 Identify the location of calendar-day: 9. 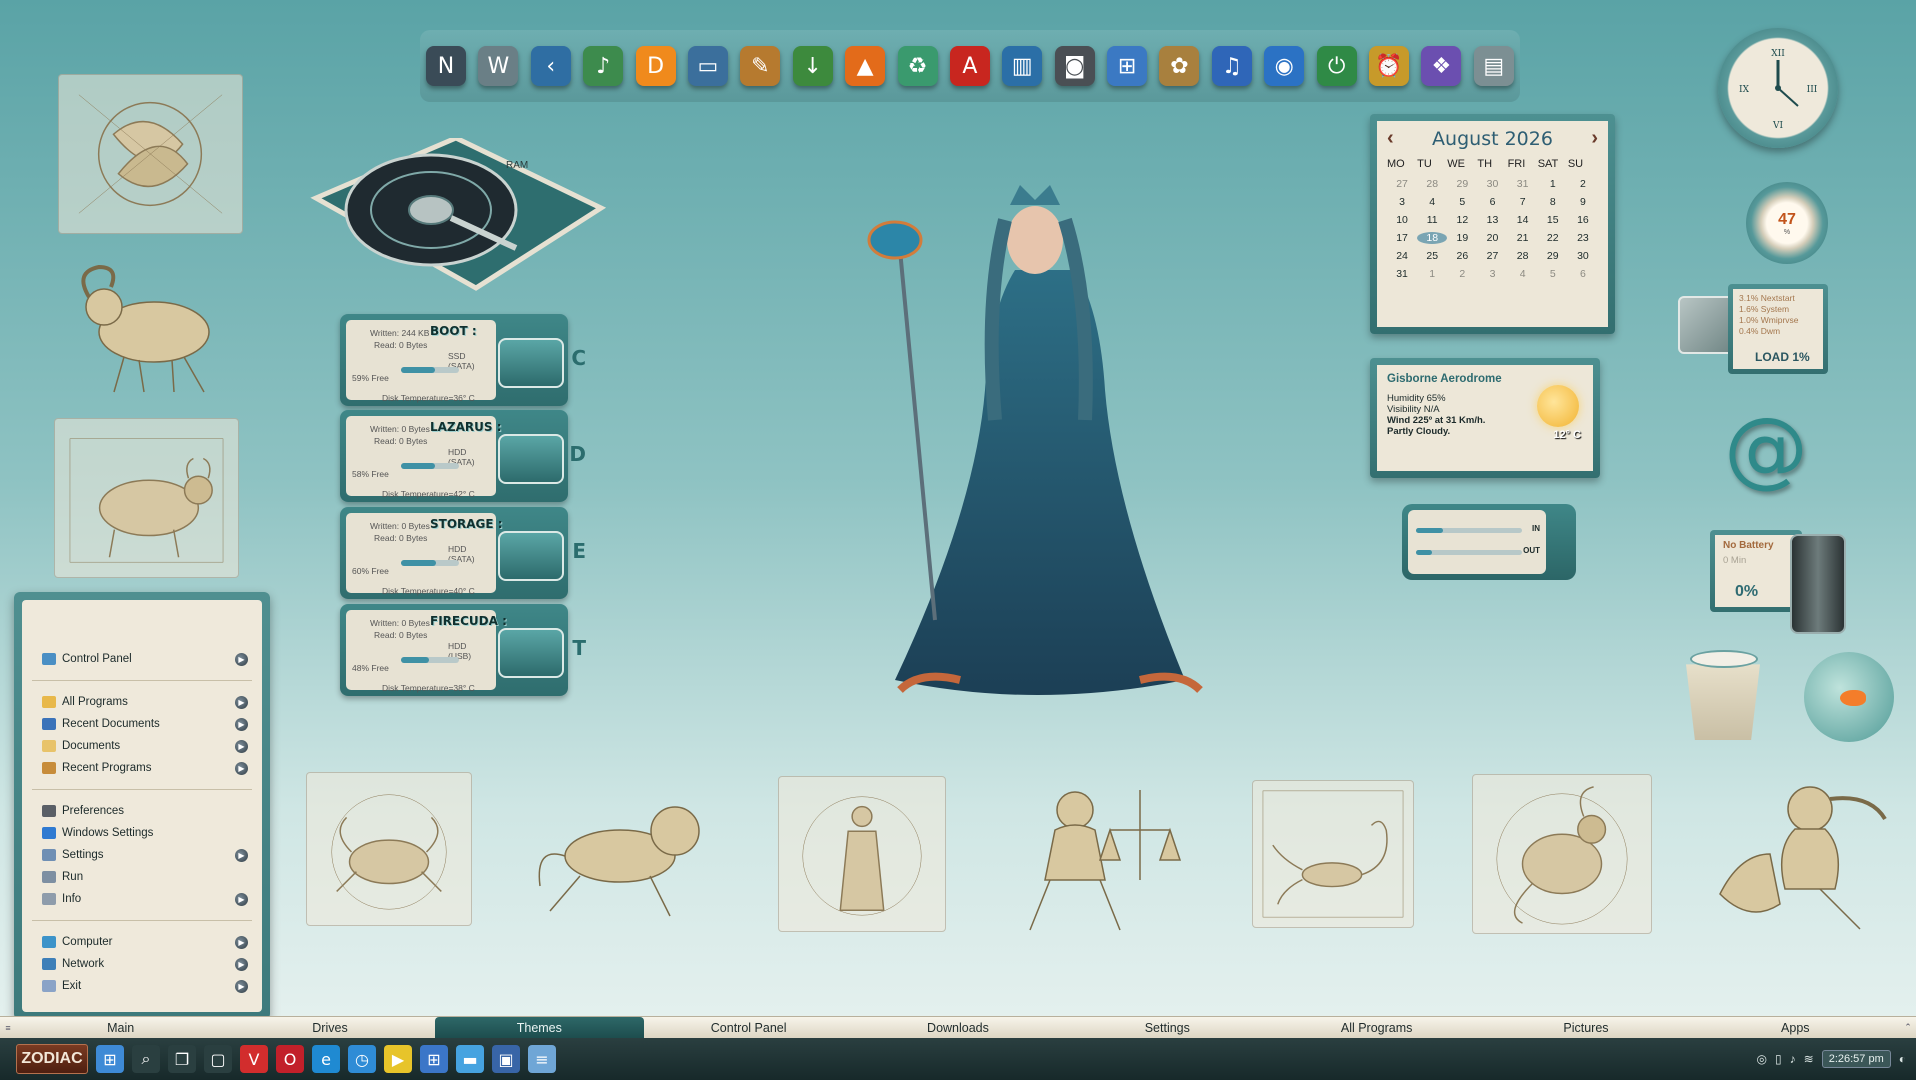
(1583, 202).